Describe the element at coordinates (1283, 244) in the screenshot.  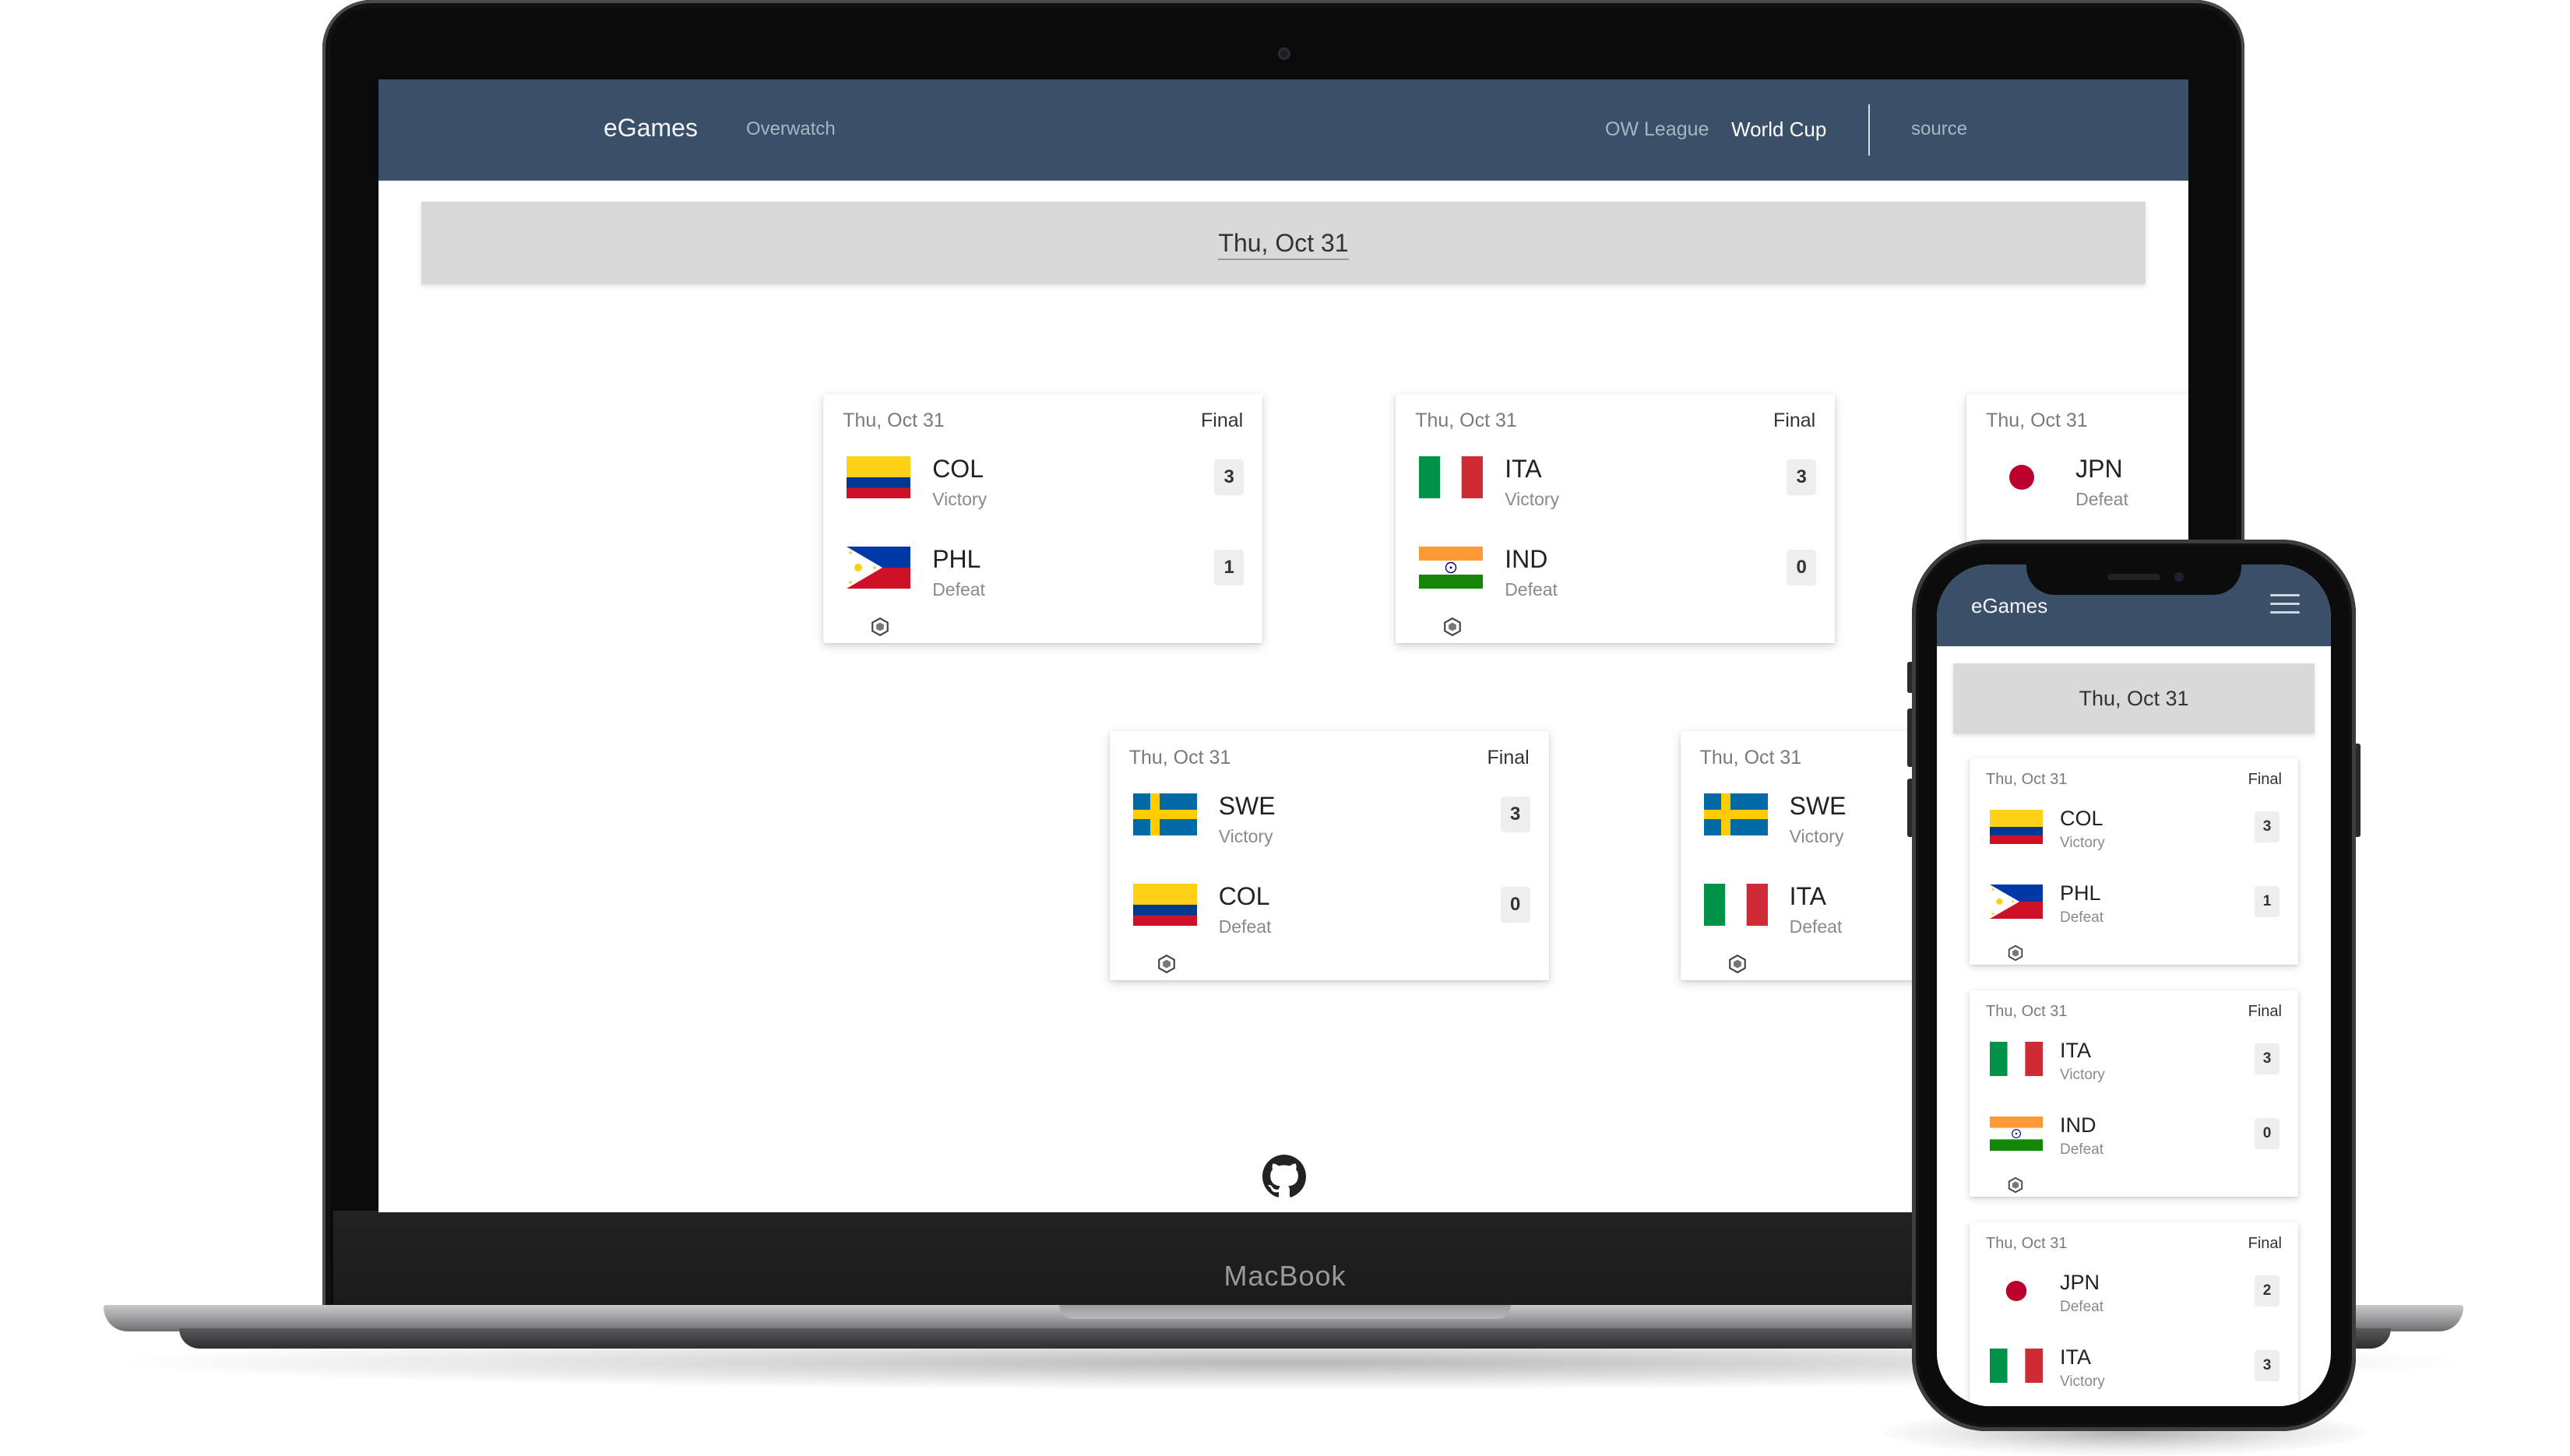
I see `date-header-text: Thu, Oct 31` at that location.